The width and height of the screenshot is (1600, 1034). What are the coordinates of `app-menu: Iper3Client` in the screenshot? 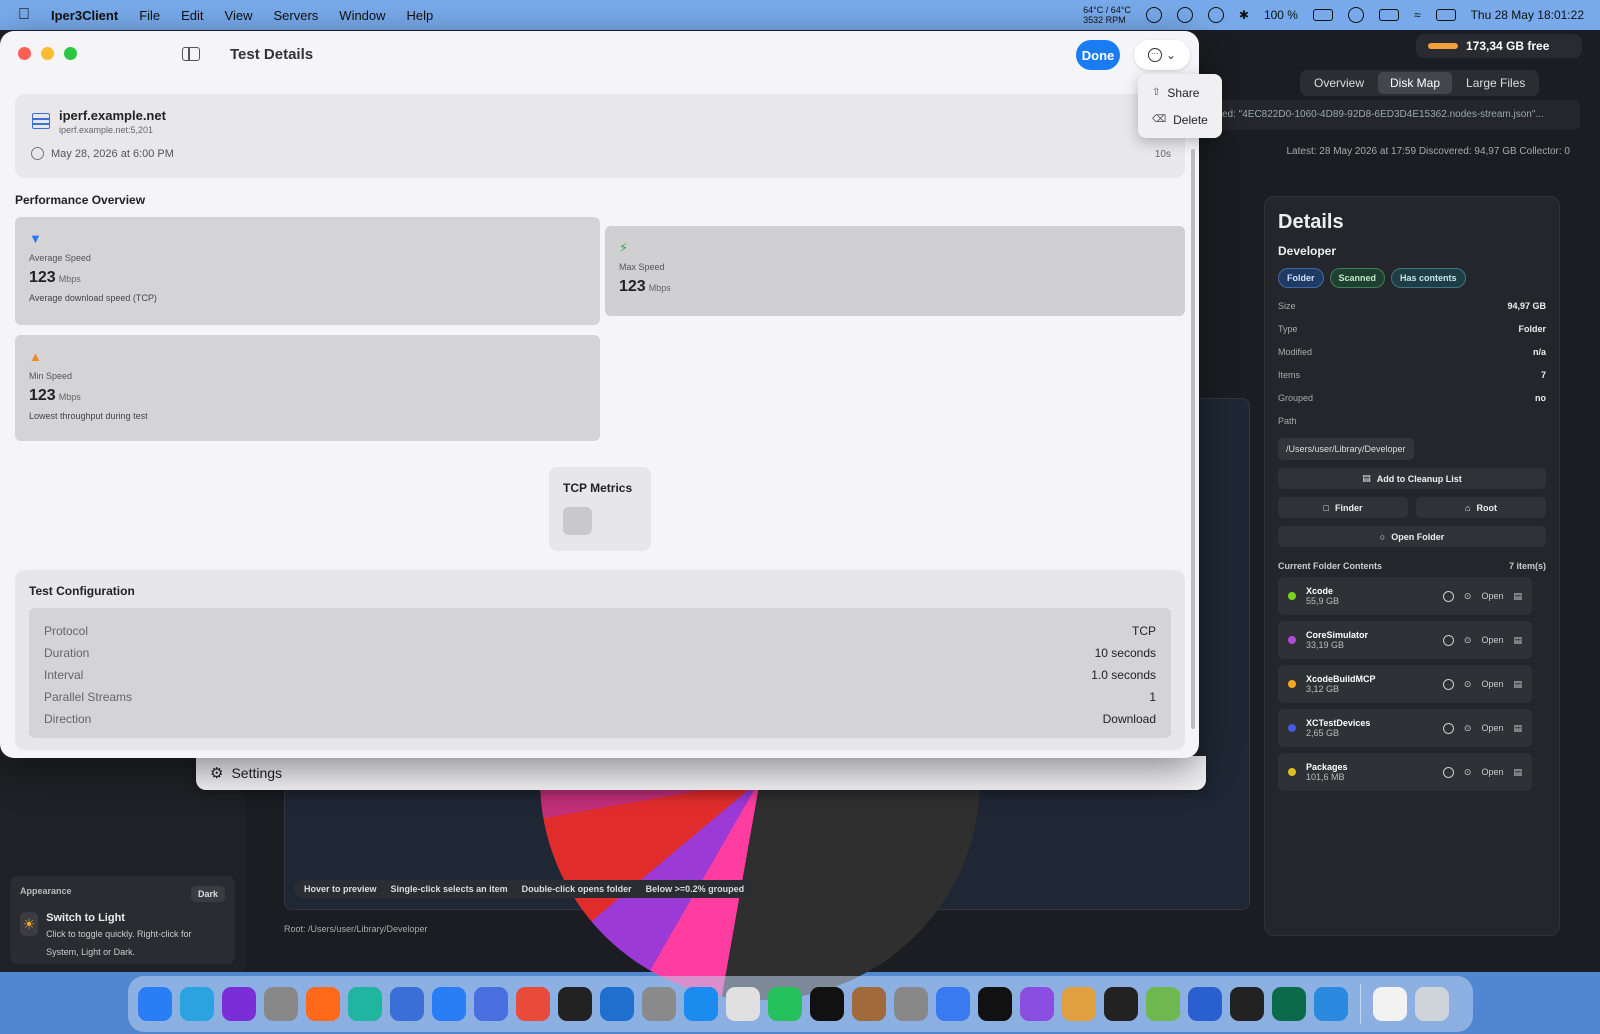 It's located at (84, 15).